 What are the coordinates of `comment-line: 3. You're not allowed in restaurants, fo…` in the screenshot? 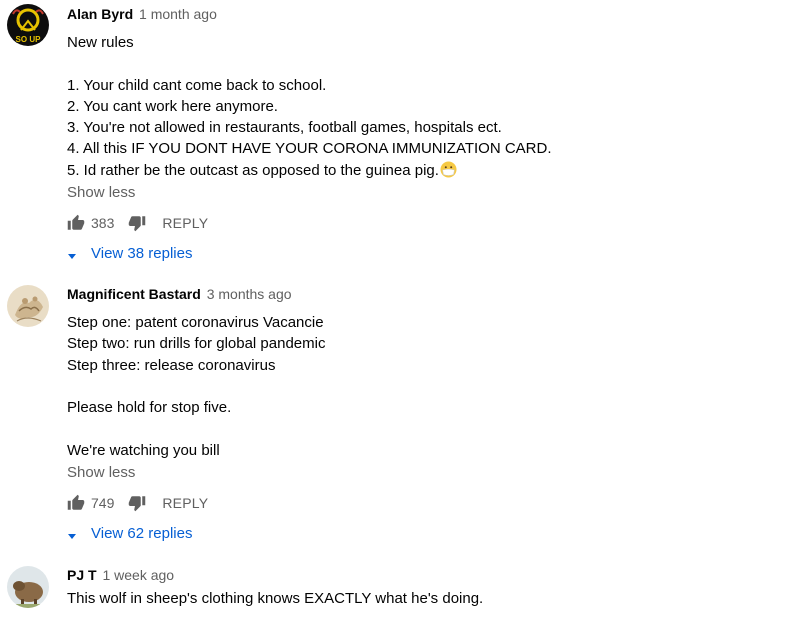 It's located at (284, 128).